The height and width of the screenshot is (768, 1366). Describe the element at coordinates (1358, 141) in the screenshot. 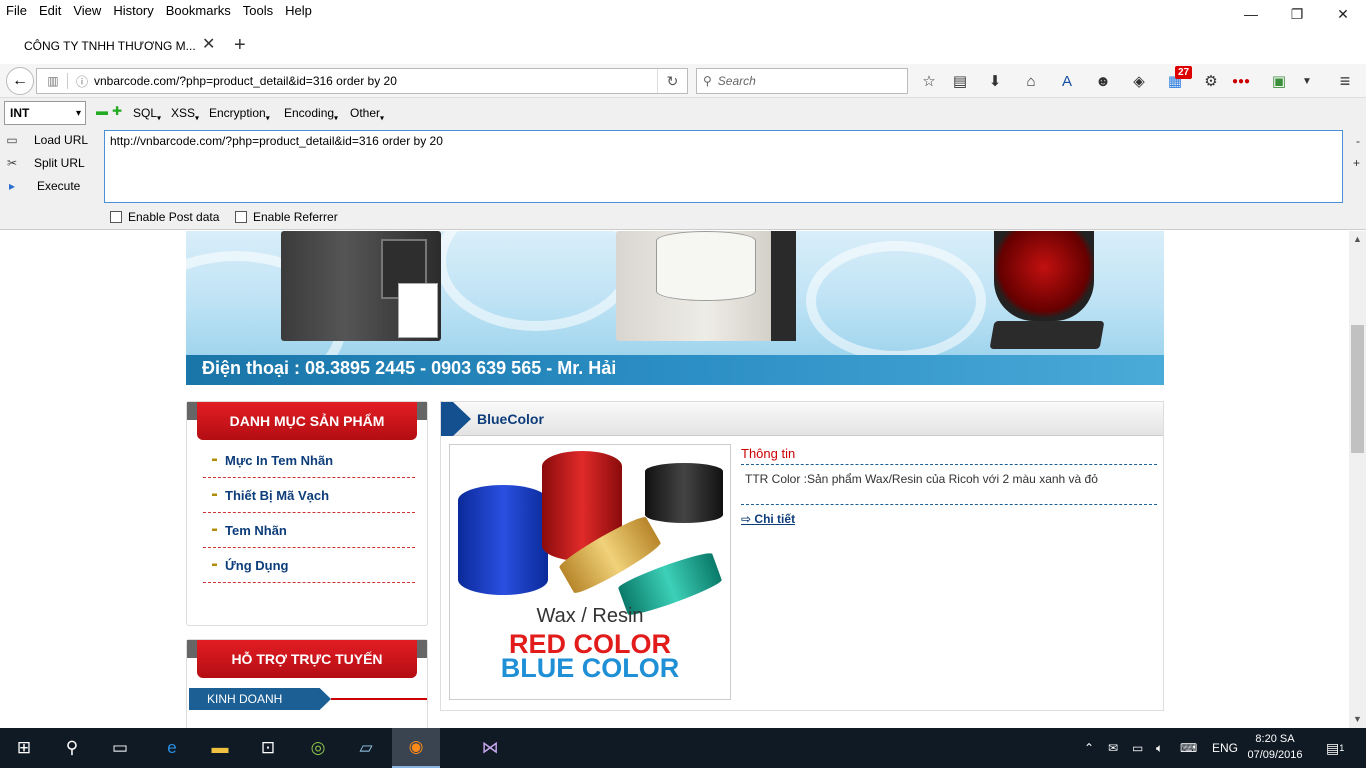

I see `shrink-textarea-button: -` at that location.